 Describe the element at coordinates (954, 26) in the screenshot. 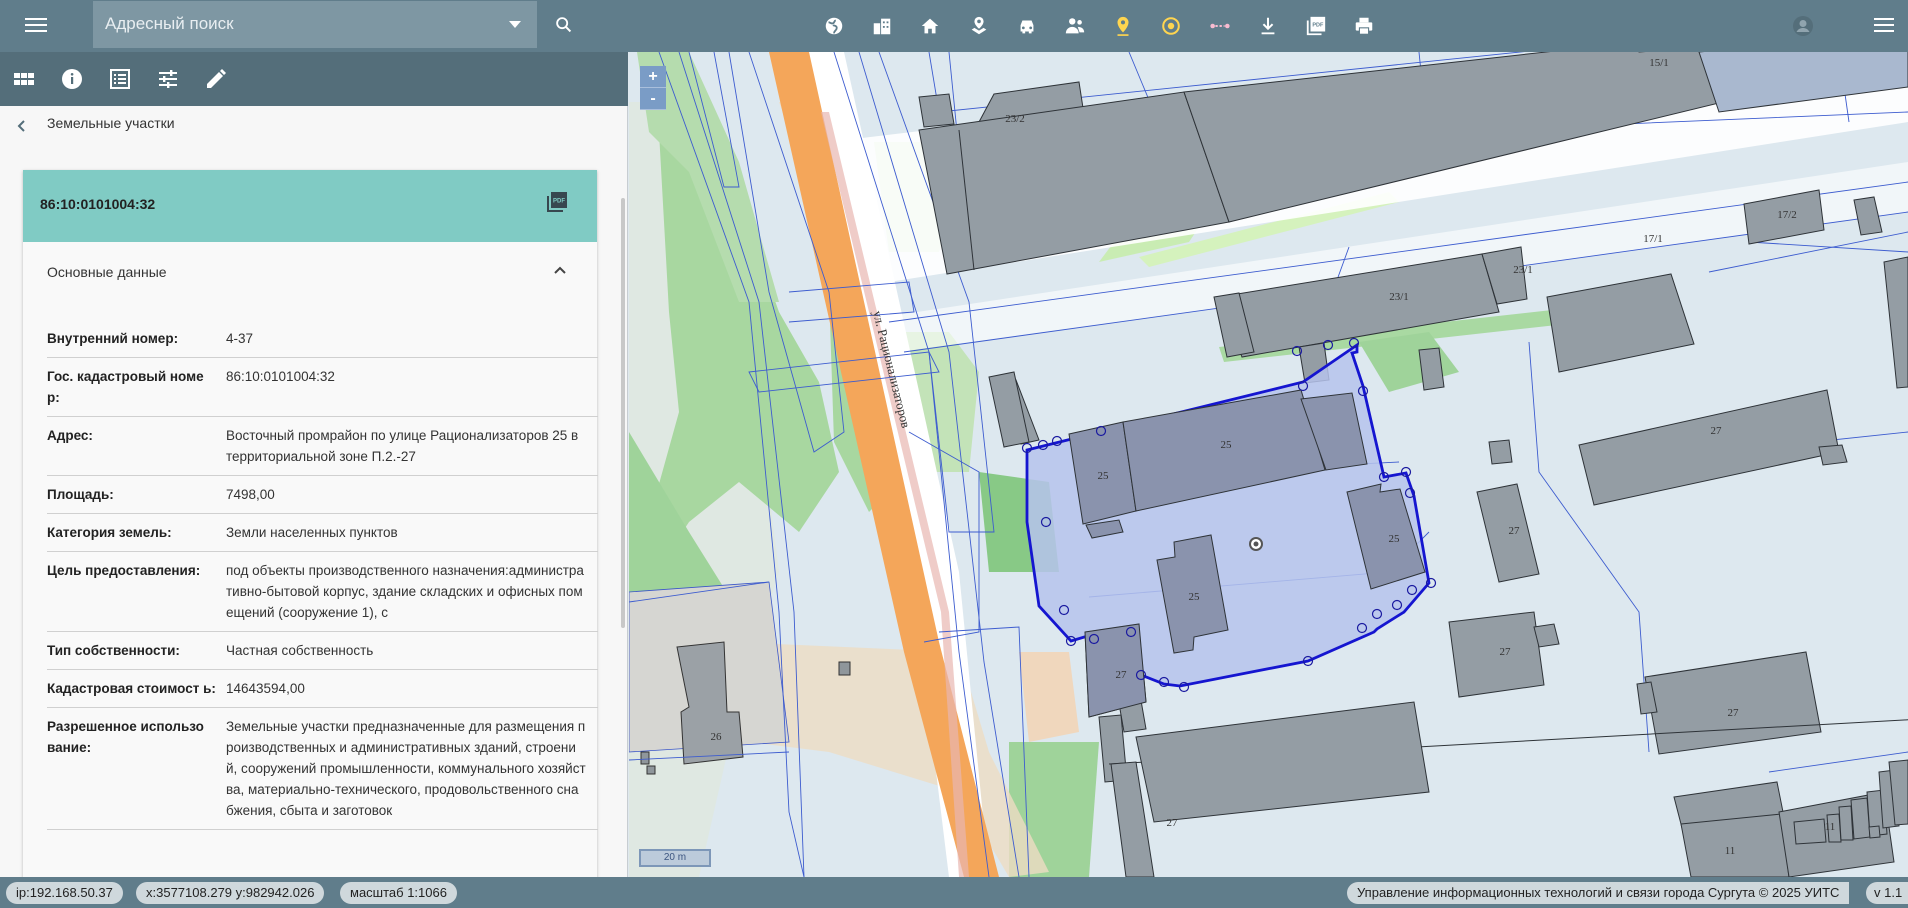

I see `top-bar: PDF` at that location.